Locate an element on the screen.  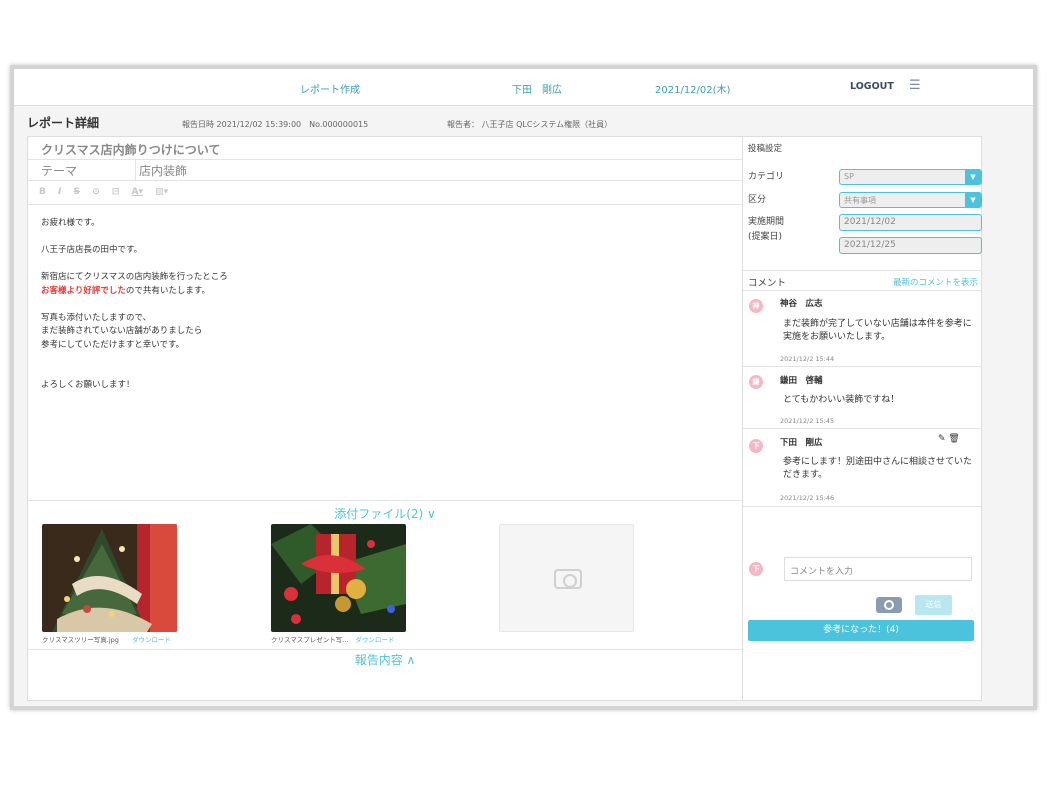
comment-text: まだ装飾が完了していない店舗は本件を参考に実施をお願いいたします。 is located at coordinates (877, 330).